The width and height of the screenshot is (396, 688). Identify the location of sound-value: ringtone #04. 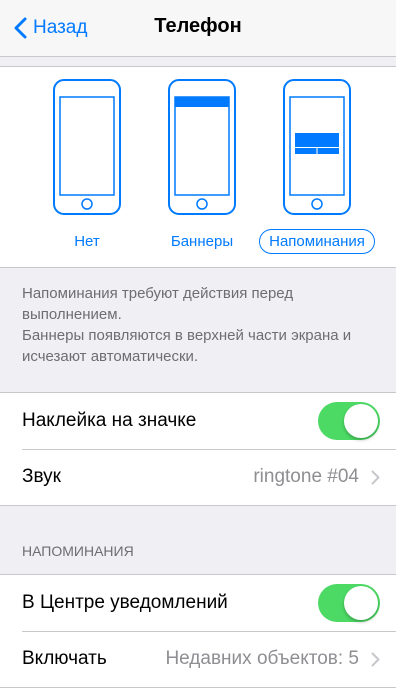
(306, 476).